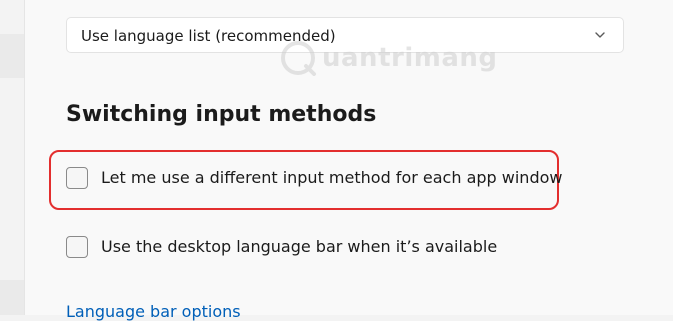  What do you see at coordinates (410, 58) in the screenshot?
I see `watermark-text: uantrimang` at bounding box center [410, 58].